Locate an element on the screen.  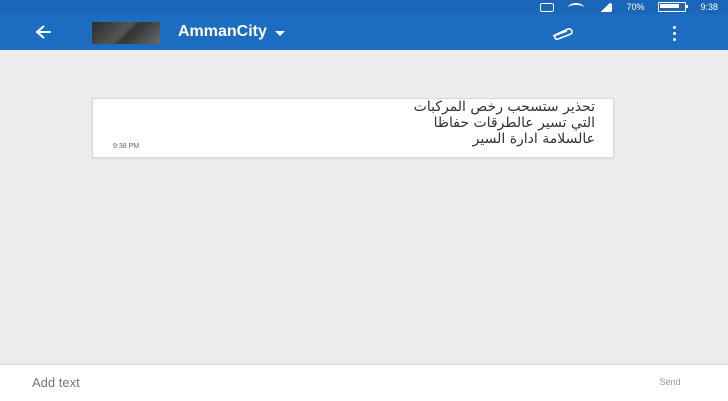
overflow-menu-button is located at coordinates (674, 33).